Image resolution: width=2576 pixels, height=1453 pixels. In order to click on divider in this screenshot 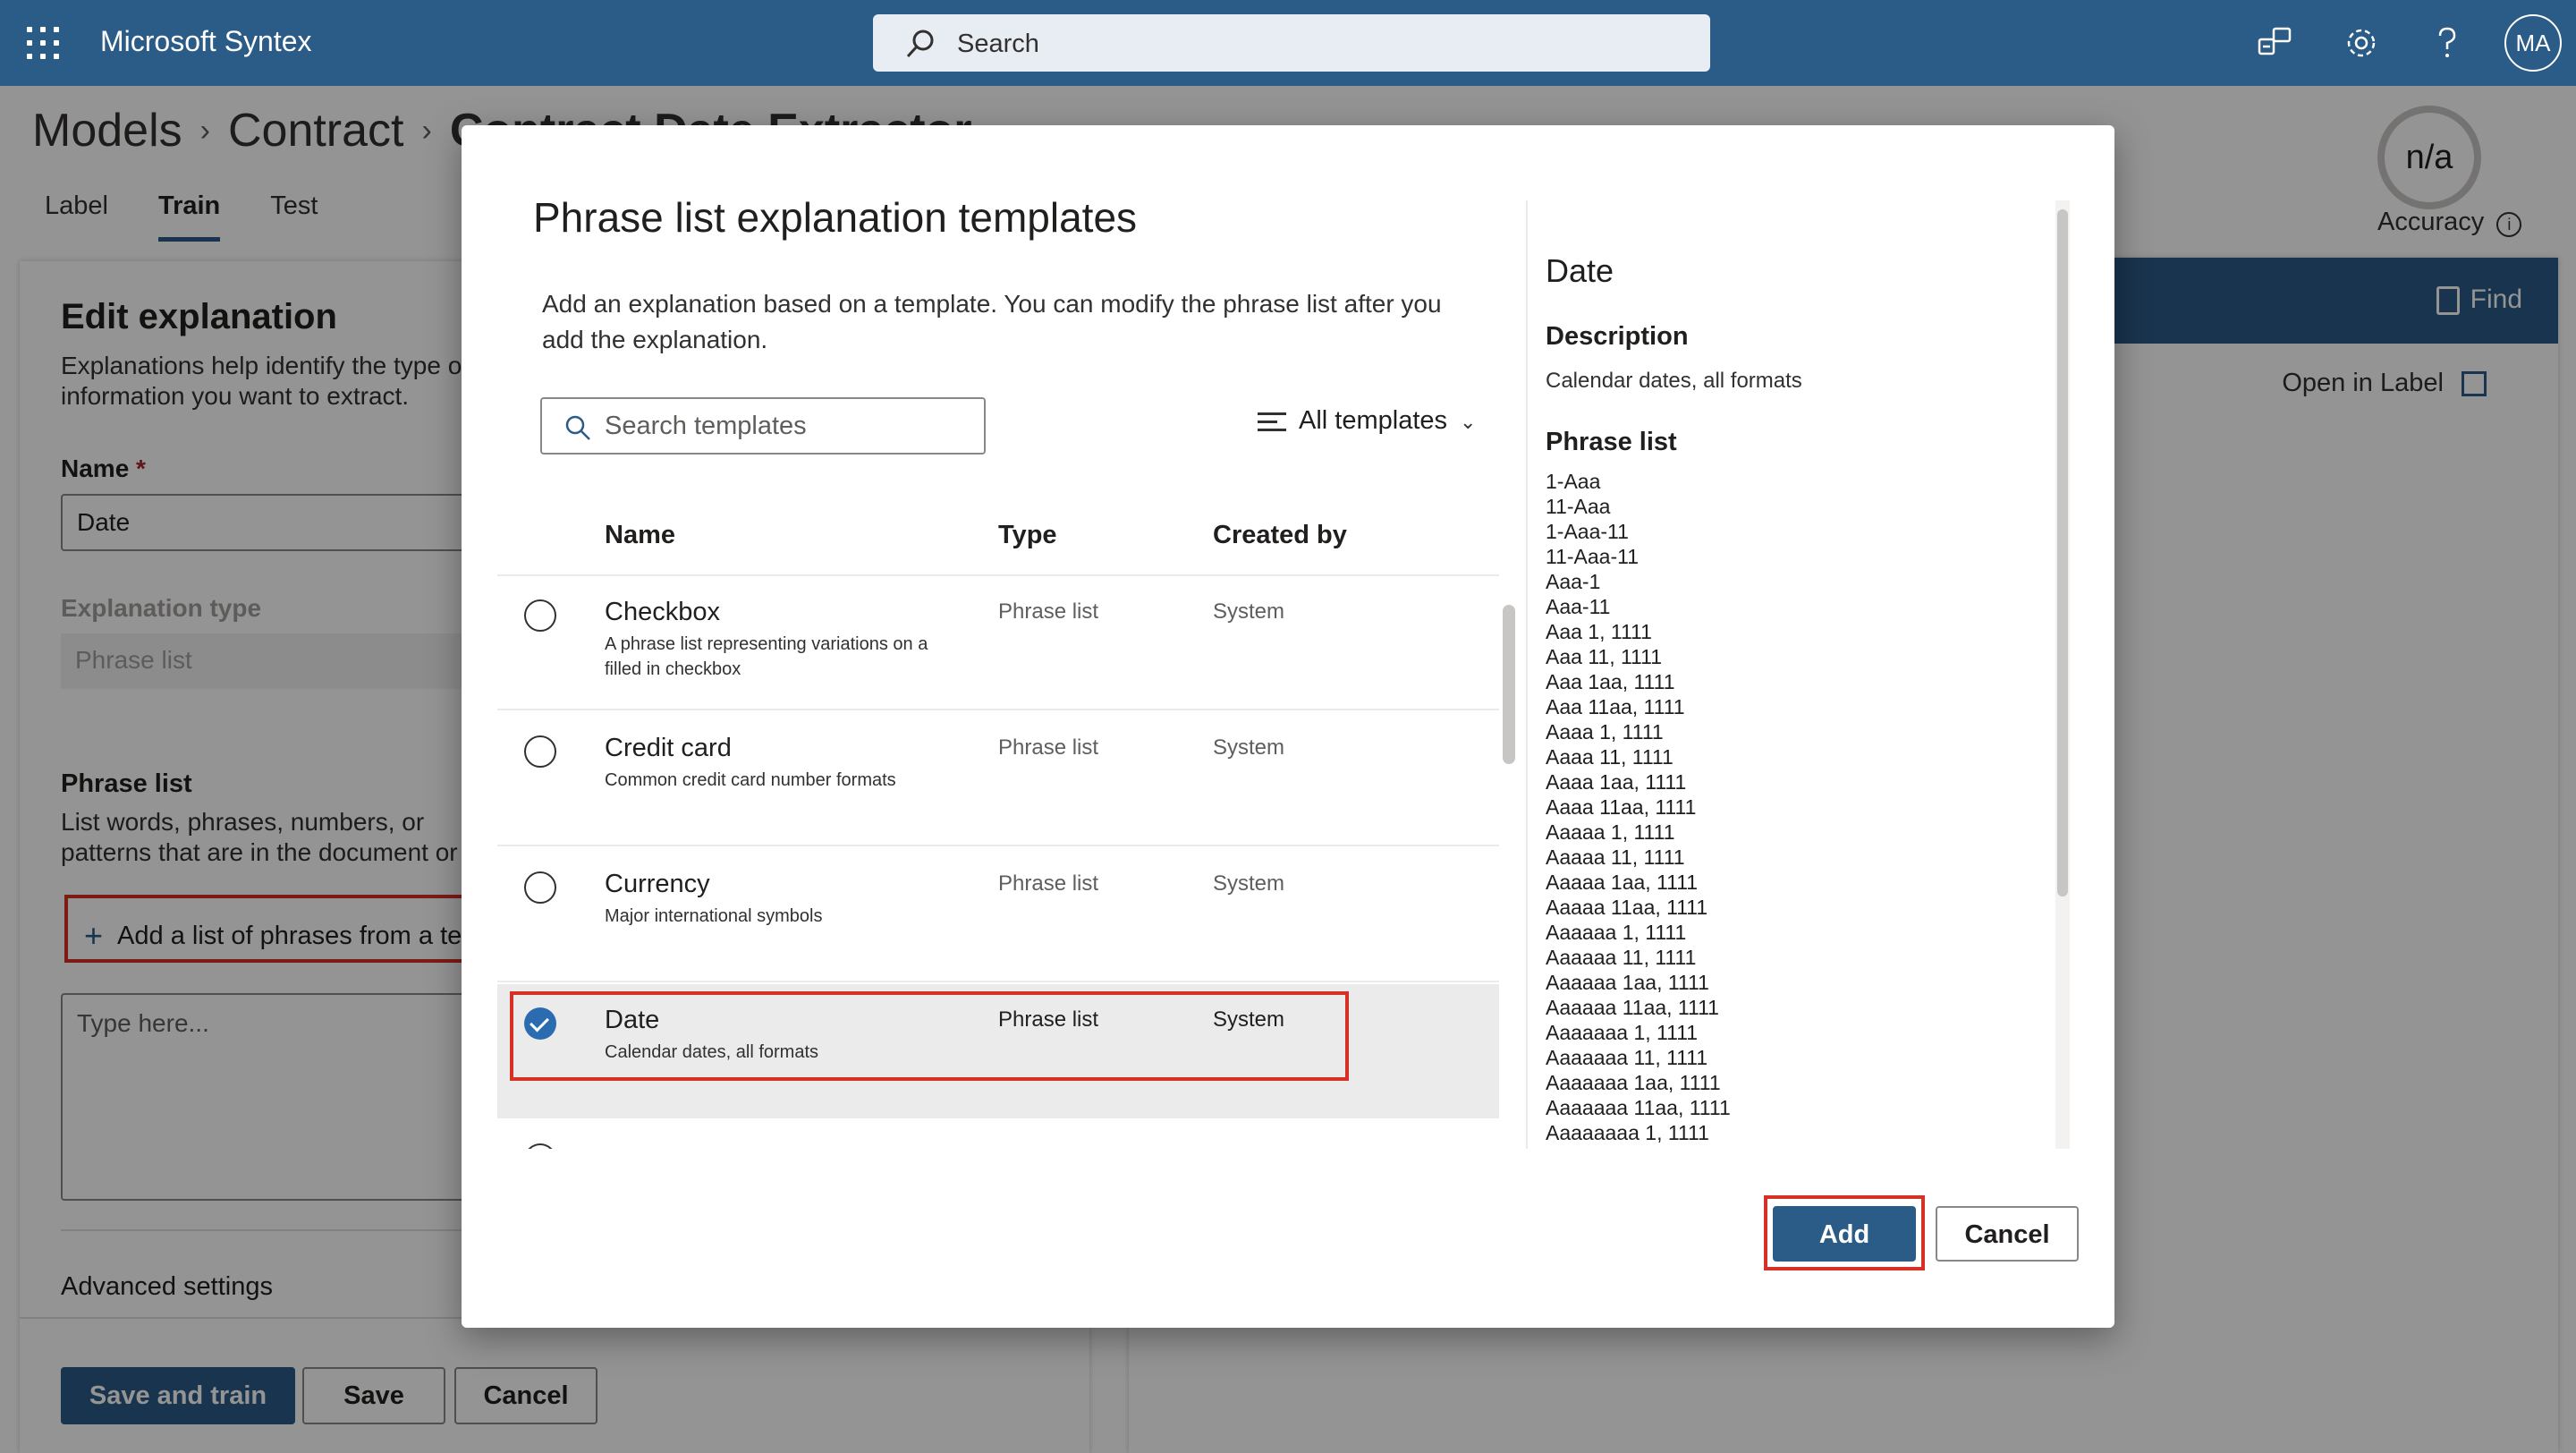, I will do `click(1527, 674)`.